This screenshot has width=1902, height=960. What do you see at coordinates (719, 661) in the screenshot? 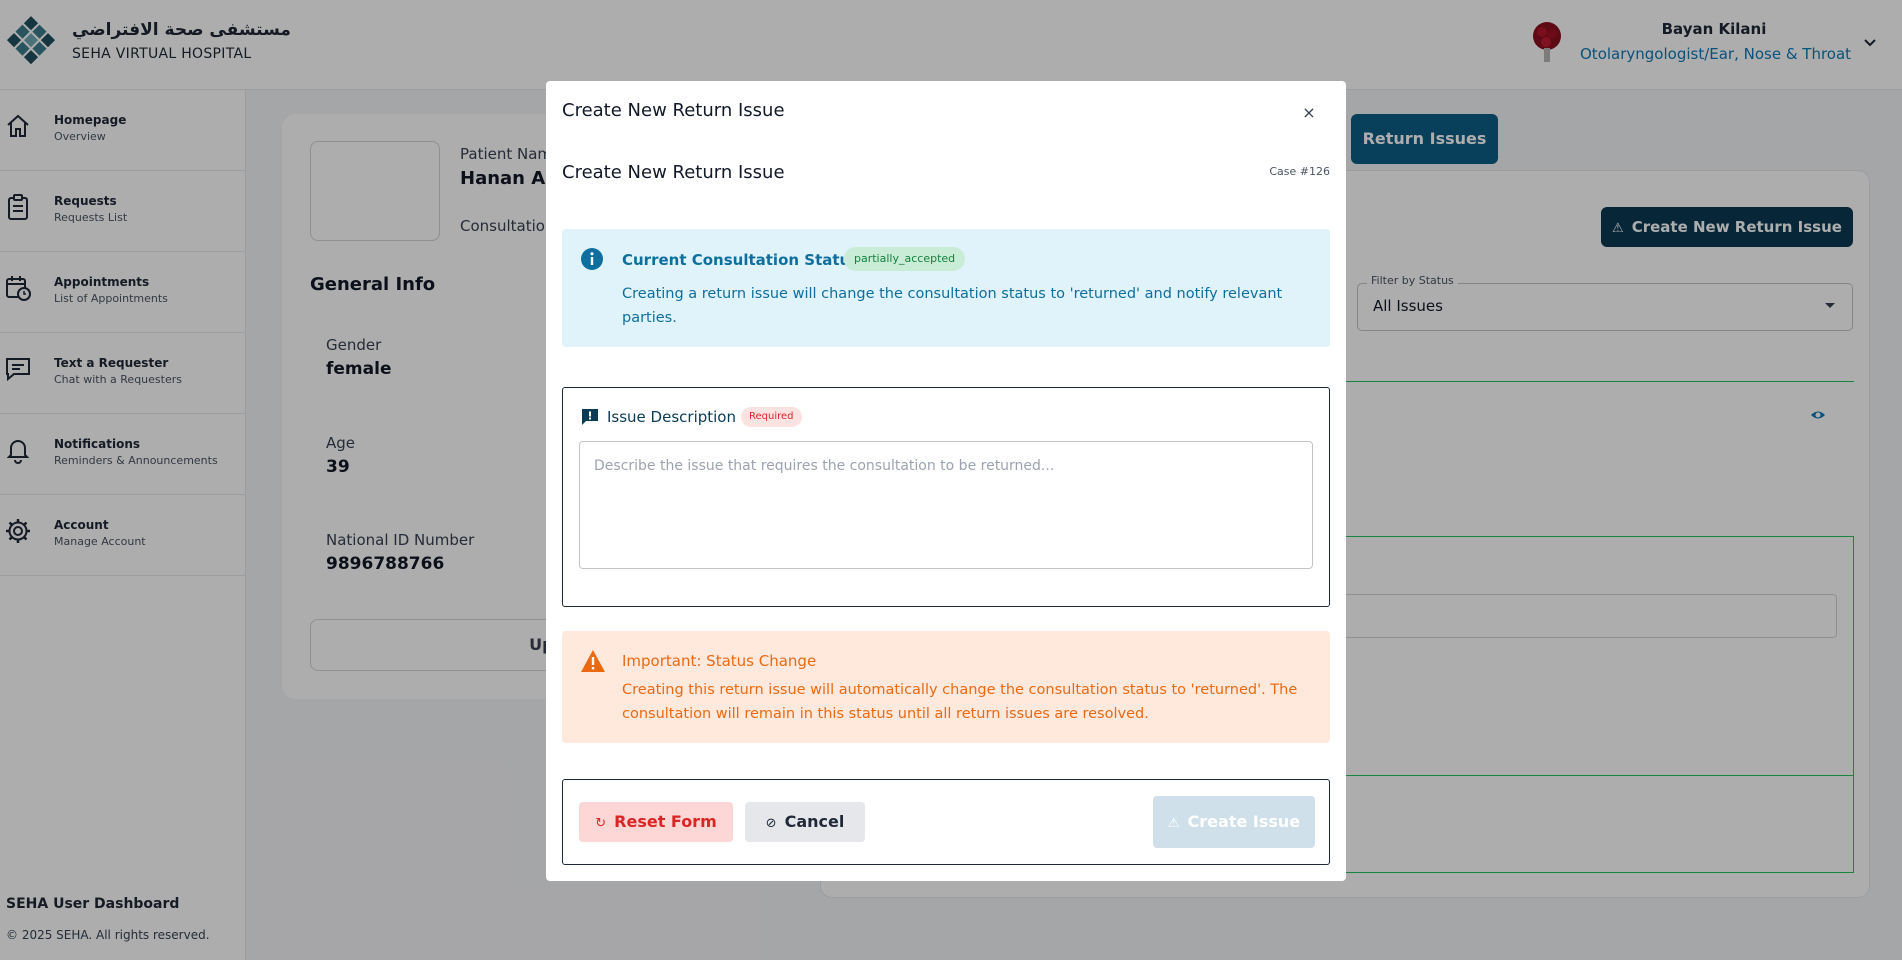
I see `warning-title: Important: Status Change` at bounding box center [719, 661].